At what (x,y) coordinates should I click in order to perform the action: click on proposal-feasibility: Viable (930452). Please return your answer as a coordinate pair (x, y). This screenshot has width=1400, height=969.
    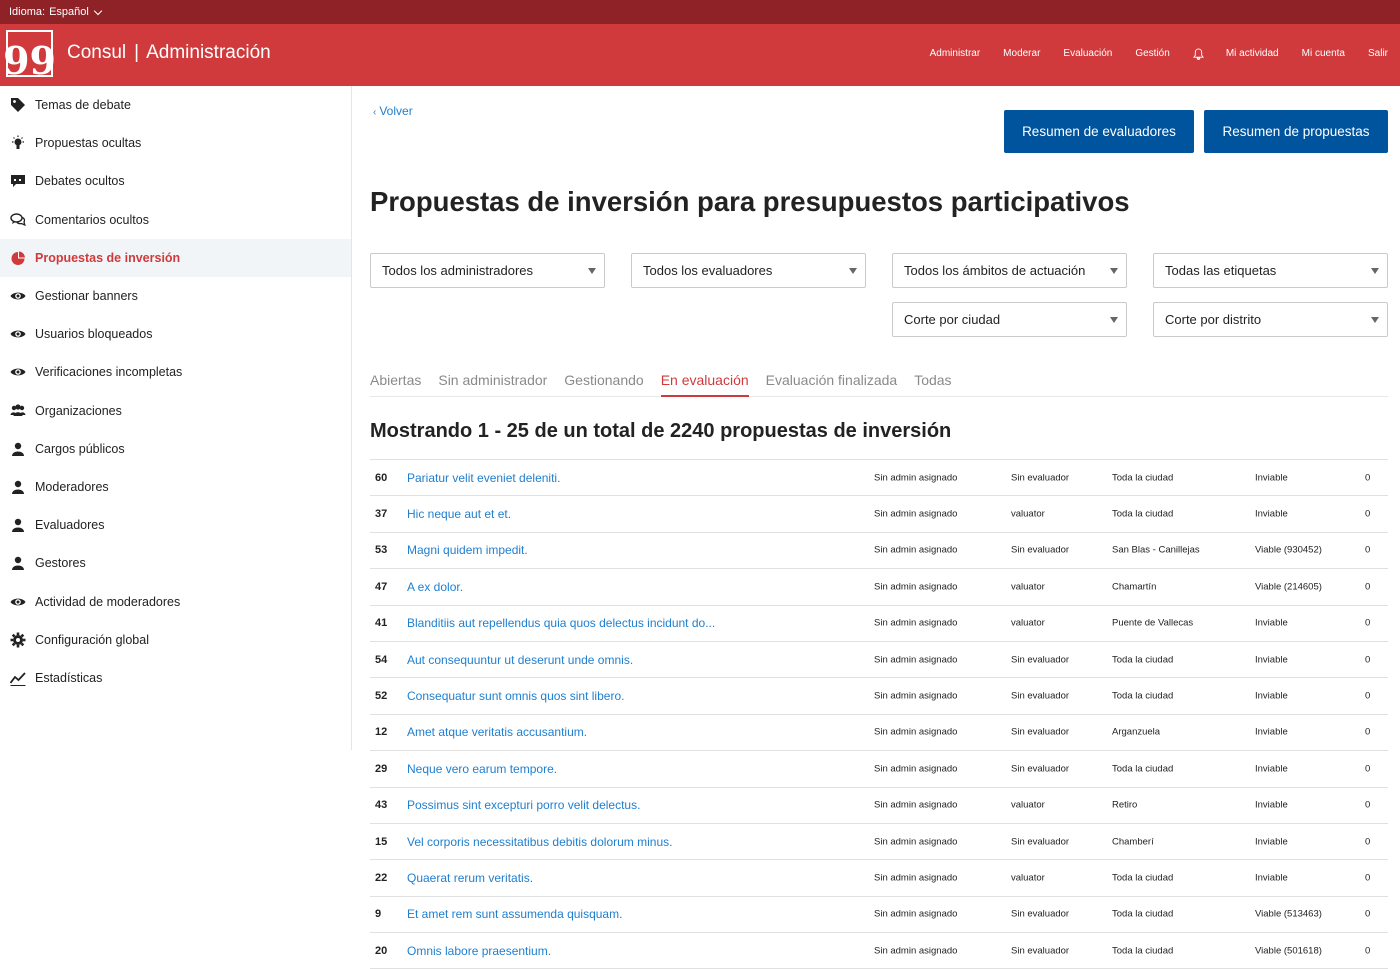
    Looking at the image, I should click on (1288, 550).